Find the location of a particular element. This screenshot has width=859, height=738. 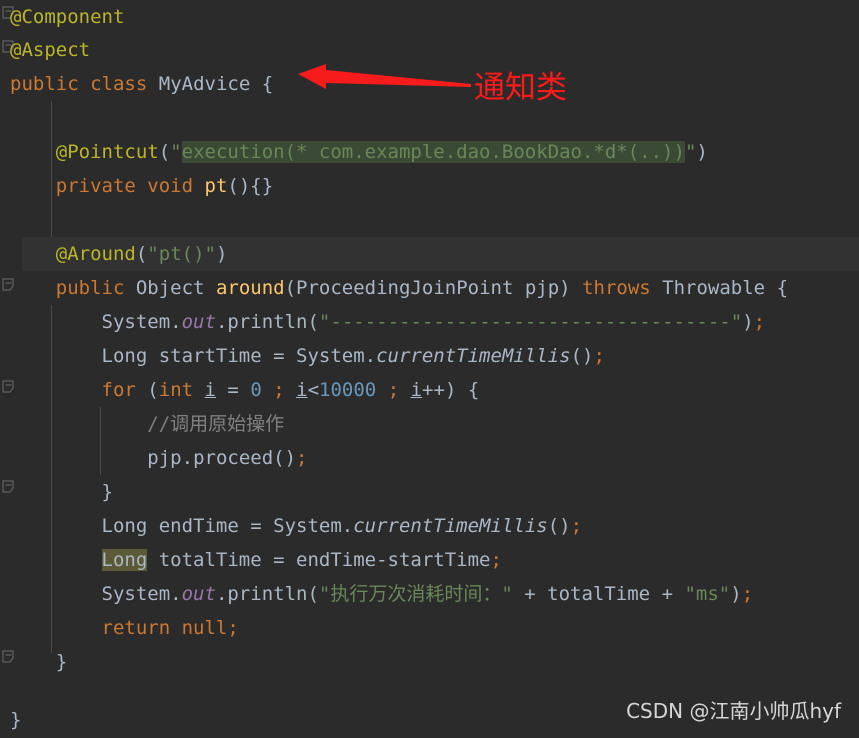

token-num-zero: 0 is located at coordinates (256, 390).